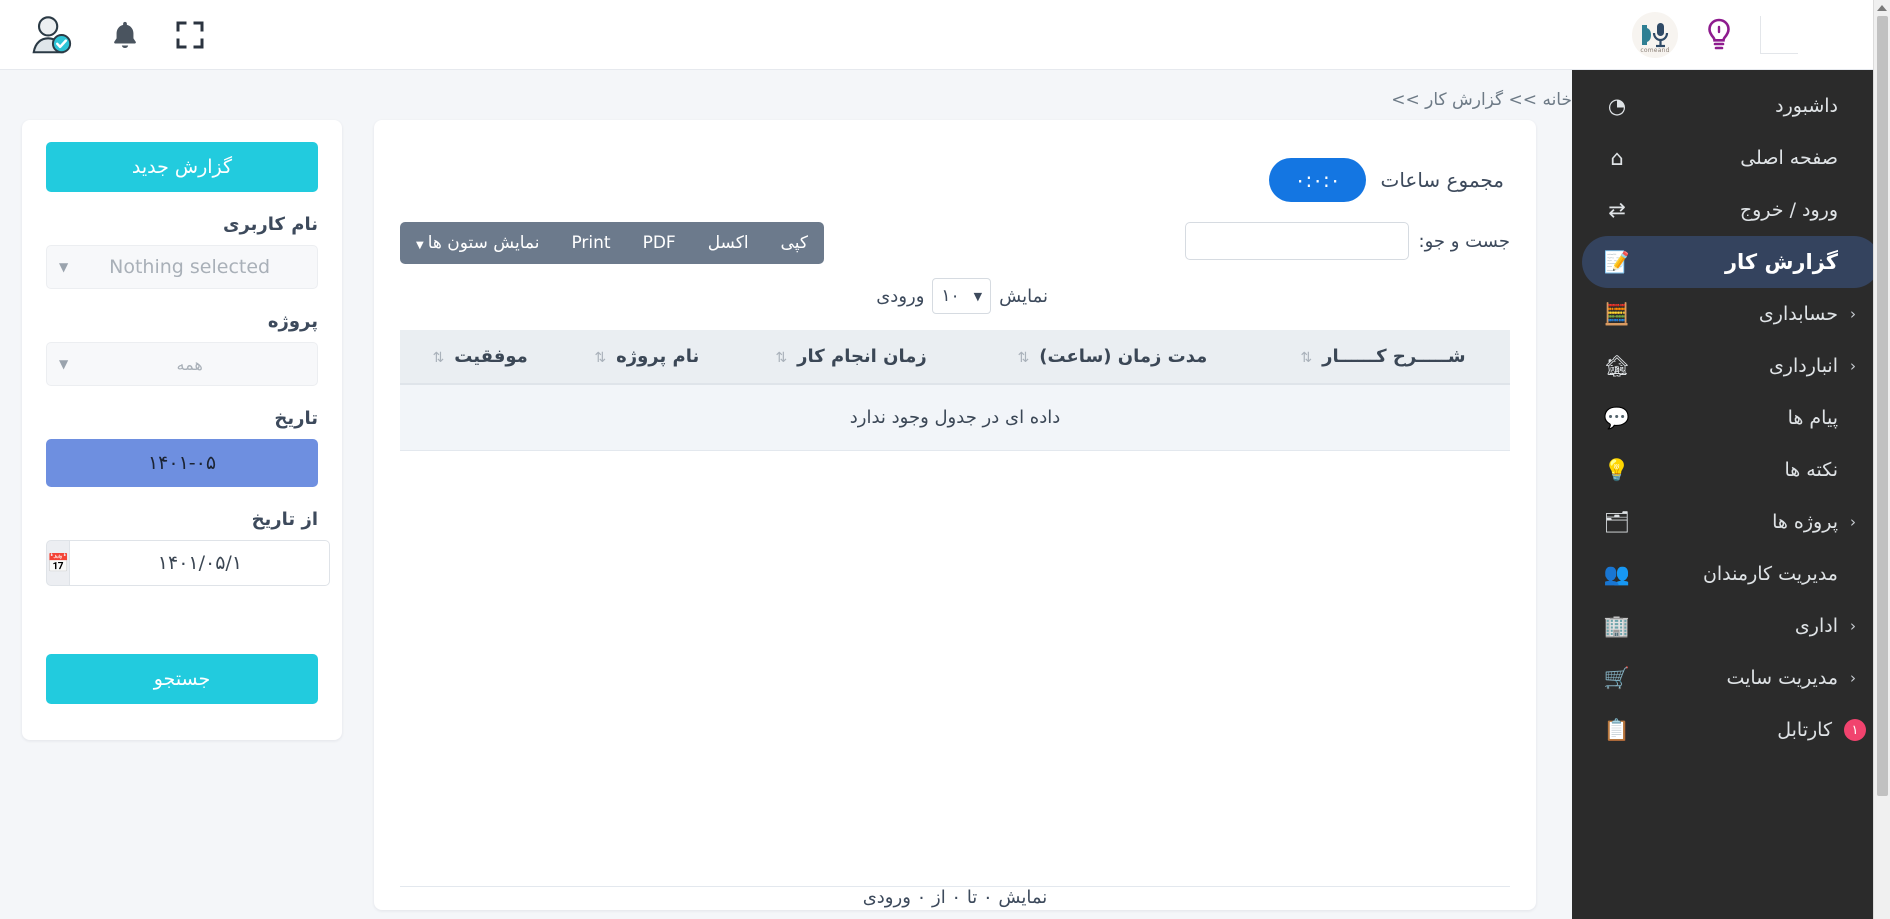 Image resolution: width=1890 pixels, height=919 pixels. I want to click on table-row: داده ای در جدول وجود ندارد, so click(955, 417).